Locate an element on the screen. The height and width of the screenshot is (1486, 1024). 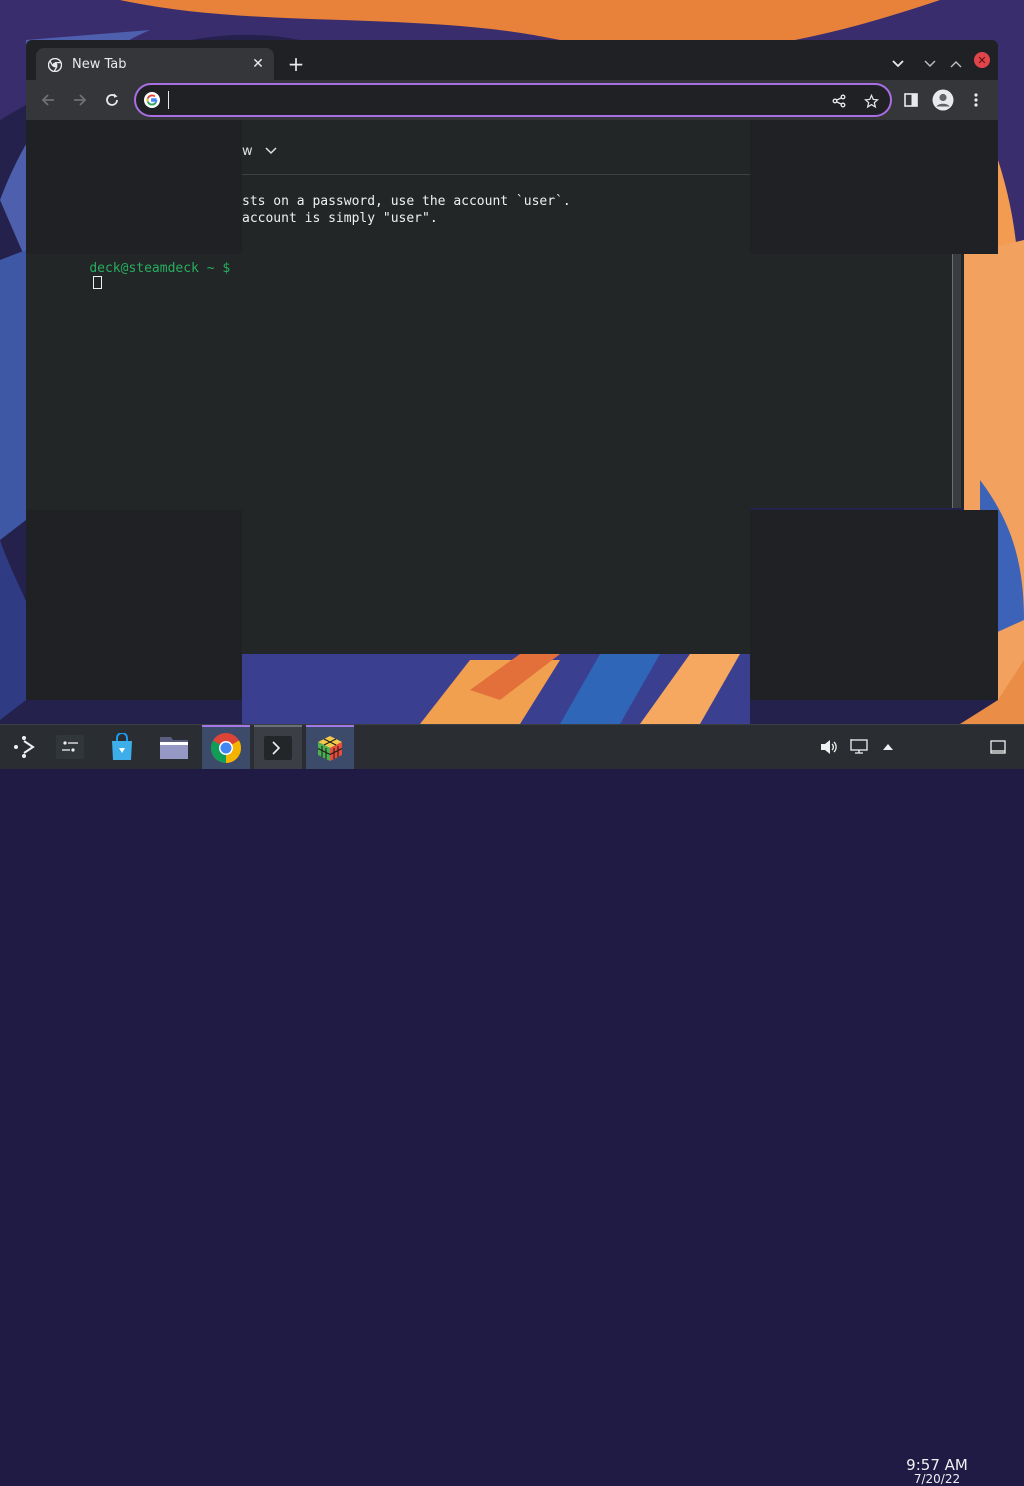
profile-avatar-icon is located at coordinates (943, 100).